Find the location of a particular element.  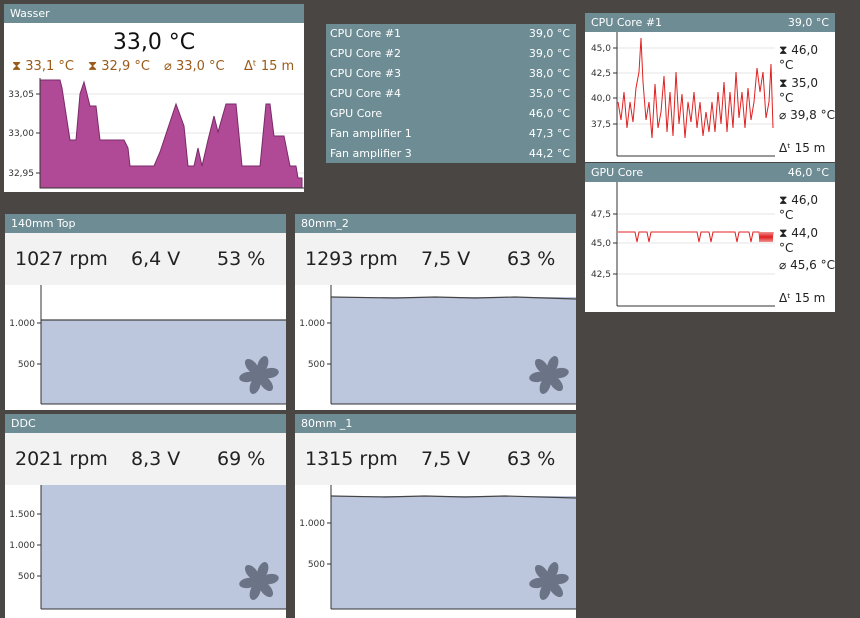

gpu-core-header: GPU Core 46,0 °C is located at coordinates (710, 172).